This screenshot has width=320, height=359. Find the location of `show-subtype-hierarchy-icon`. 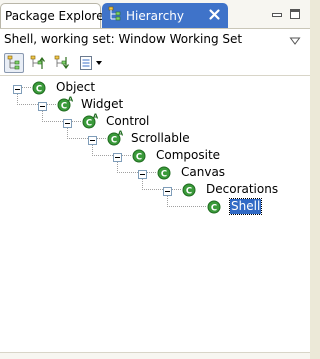

show-subtype-hierarchy-icon is located at coordinates (61, 62).